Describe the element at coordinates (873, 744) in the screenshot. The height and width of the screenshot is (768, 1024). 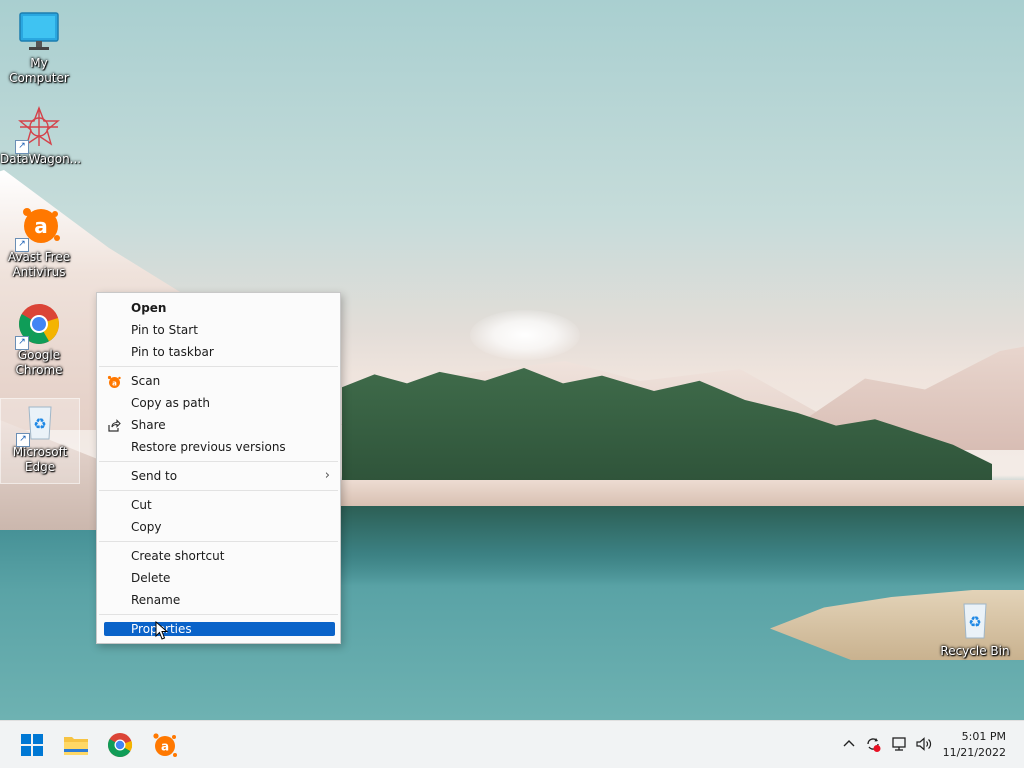
I see `avast-update-icon` at that location.